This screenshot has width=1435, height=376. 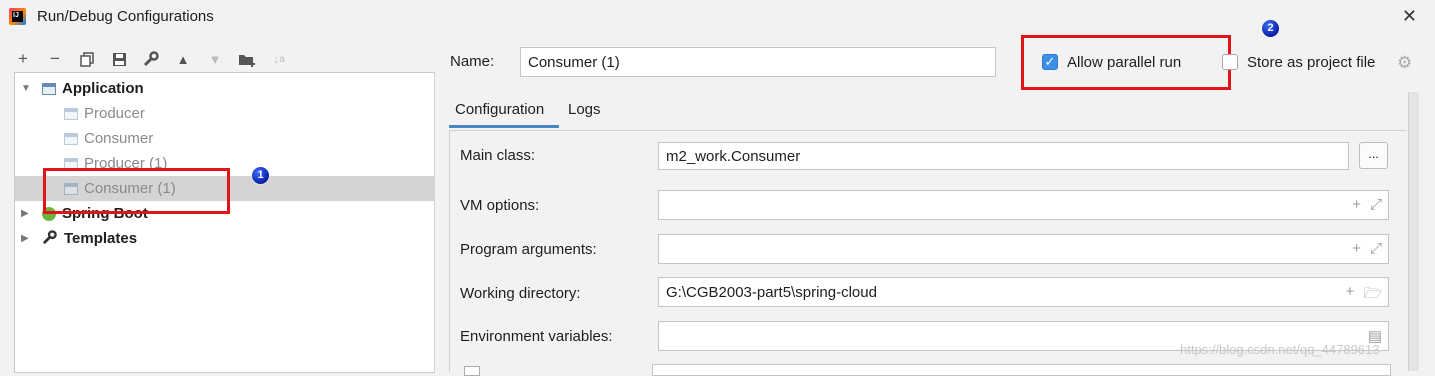 What do you see at coordinates (500, 205) in the screenshot?
I see `vm-options-label: VM options:` at bounding box center [500, 205].